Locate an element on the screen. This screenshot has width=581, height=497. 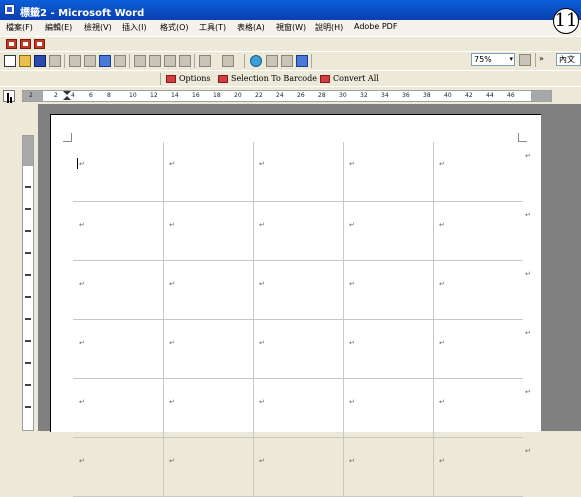
style-value: 內文 is located at coordinates (567, 59).